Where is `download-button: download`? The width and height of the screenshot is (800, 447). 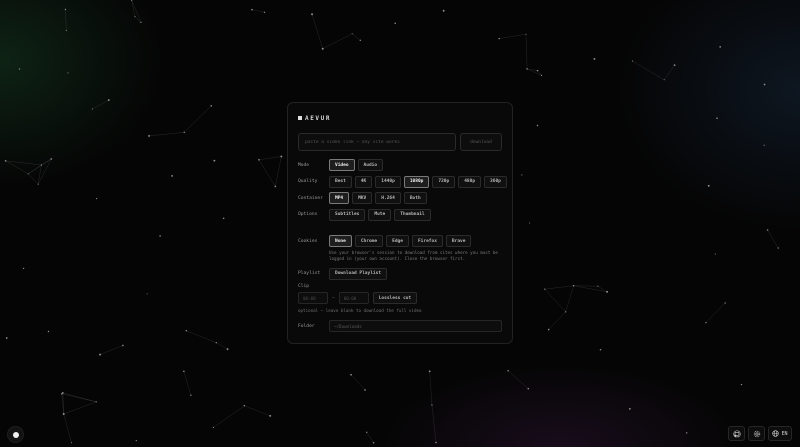 download-button: download is located at coordinates (481, 142).